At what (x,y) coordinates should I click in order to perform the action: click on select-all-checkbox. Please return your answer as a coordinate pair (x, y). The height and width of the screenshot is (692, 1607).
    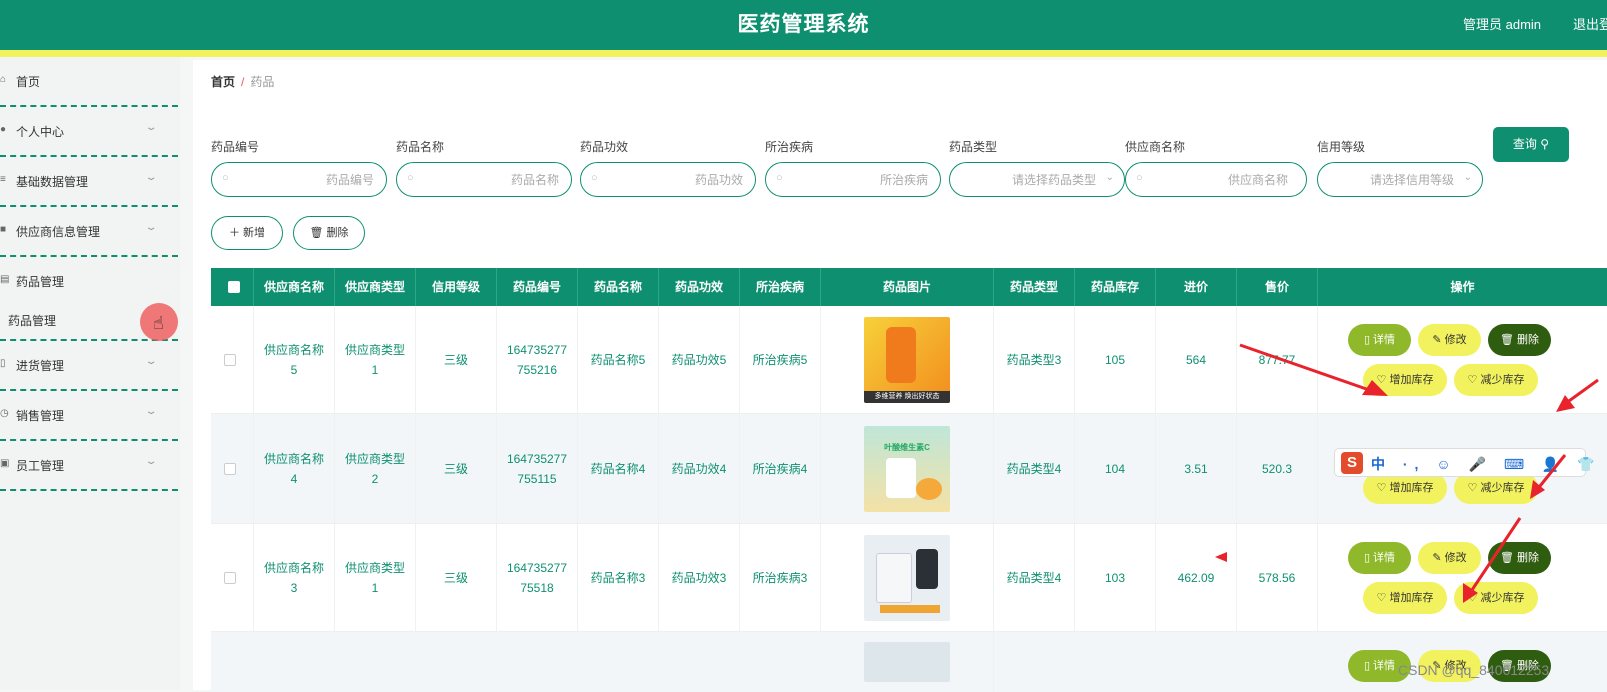
    Looking at the image, I should click on (234, 287).